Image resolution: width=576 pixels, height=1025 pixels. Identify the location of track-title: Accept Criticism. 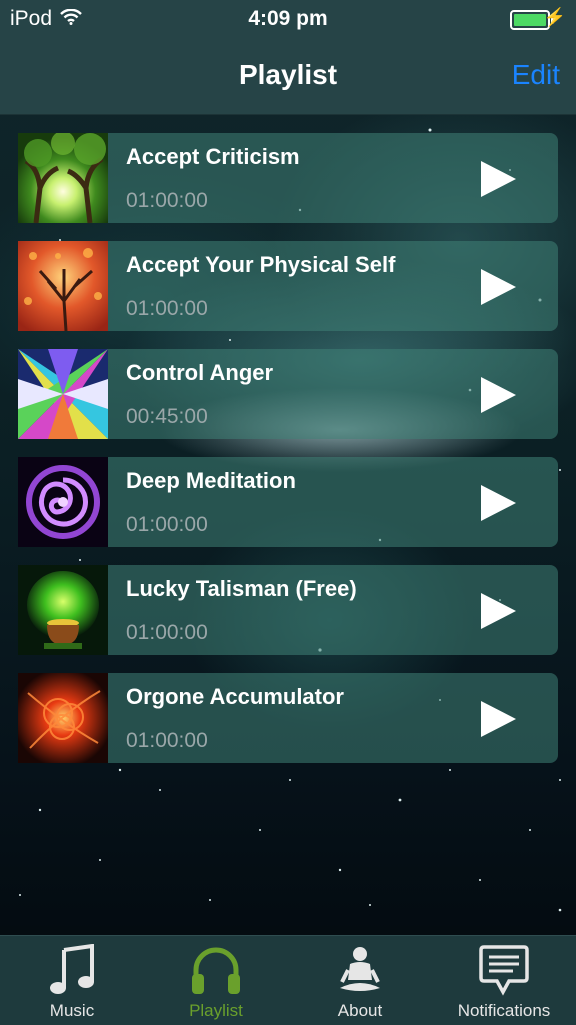
(213, 156).